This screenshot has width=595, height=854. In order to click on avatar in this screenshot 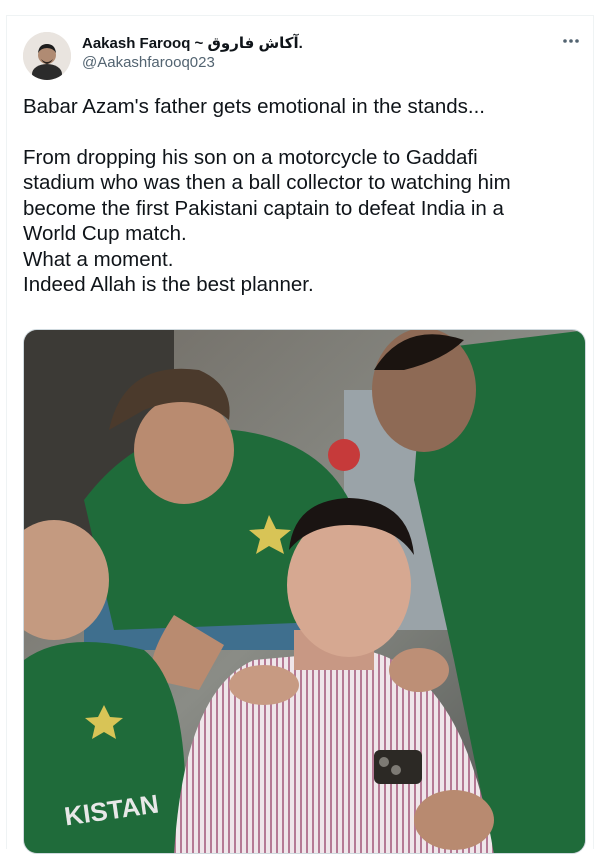, I will do `click(47, 56)`.